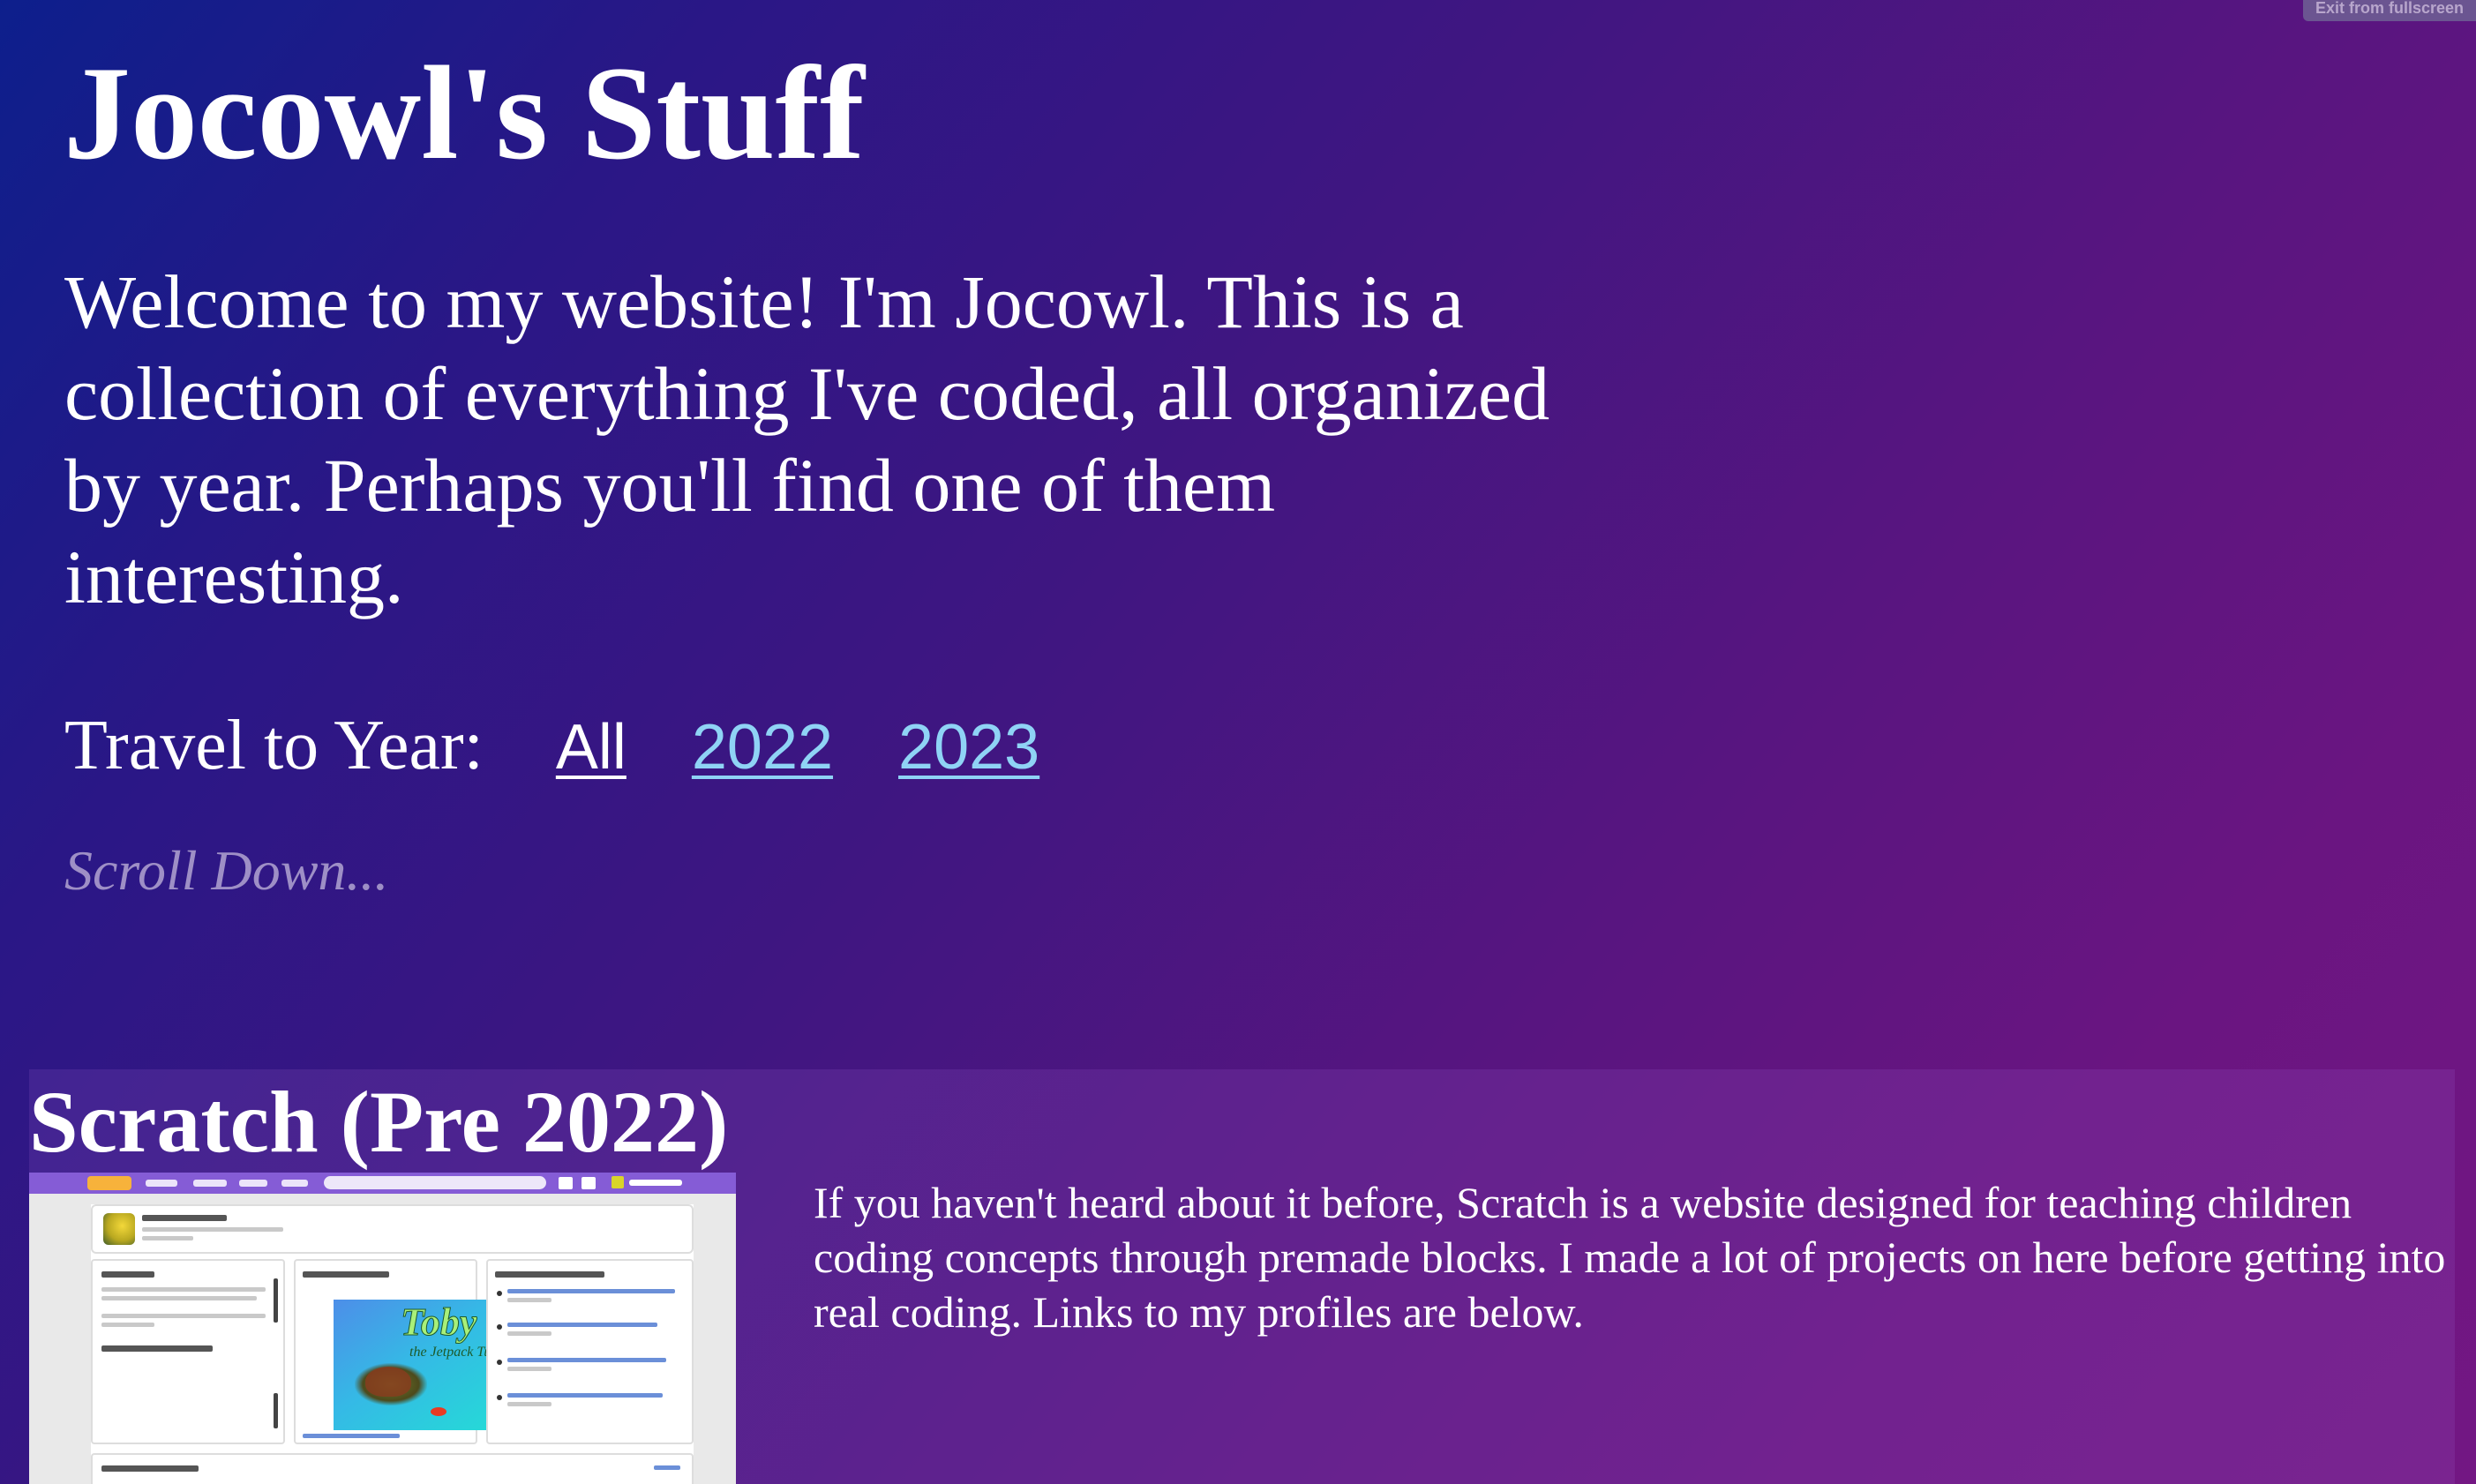  Describe the element at coordinates (566, 1183) in the screenshot. I see `messages-icon` at that location.